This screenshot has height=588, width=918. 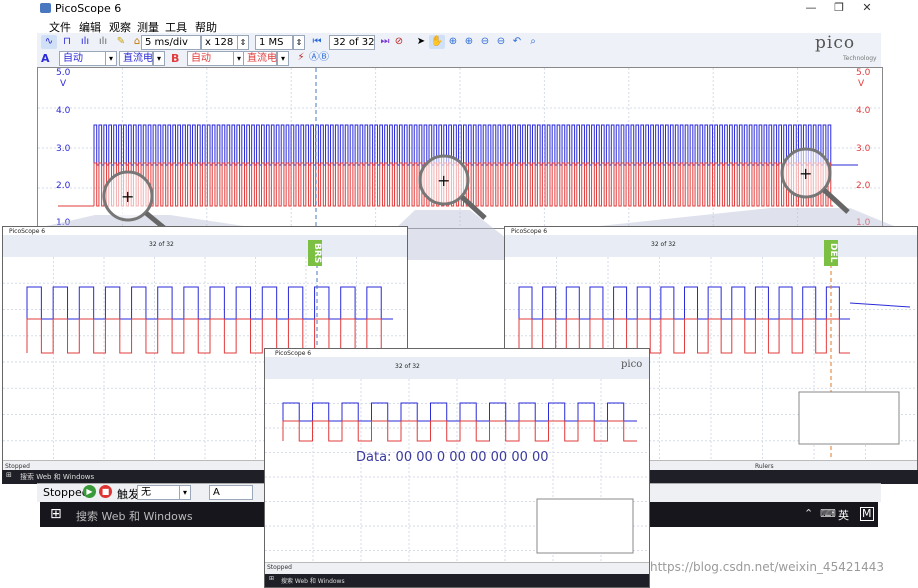 What do you see at coordinates (459, 431) in the screenshot?
I see `zoom-center-channel-b` at bounding box center [459, 431].